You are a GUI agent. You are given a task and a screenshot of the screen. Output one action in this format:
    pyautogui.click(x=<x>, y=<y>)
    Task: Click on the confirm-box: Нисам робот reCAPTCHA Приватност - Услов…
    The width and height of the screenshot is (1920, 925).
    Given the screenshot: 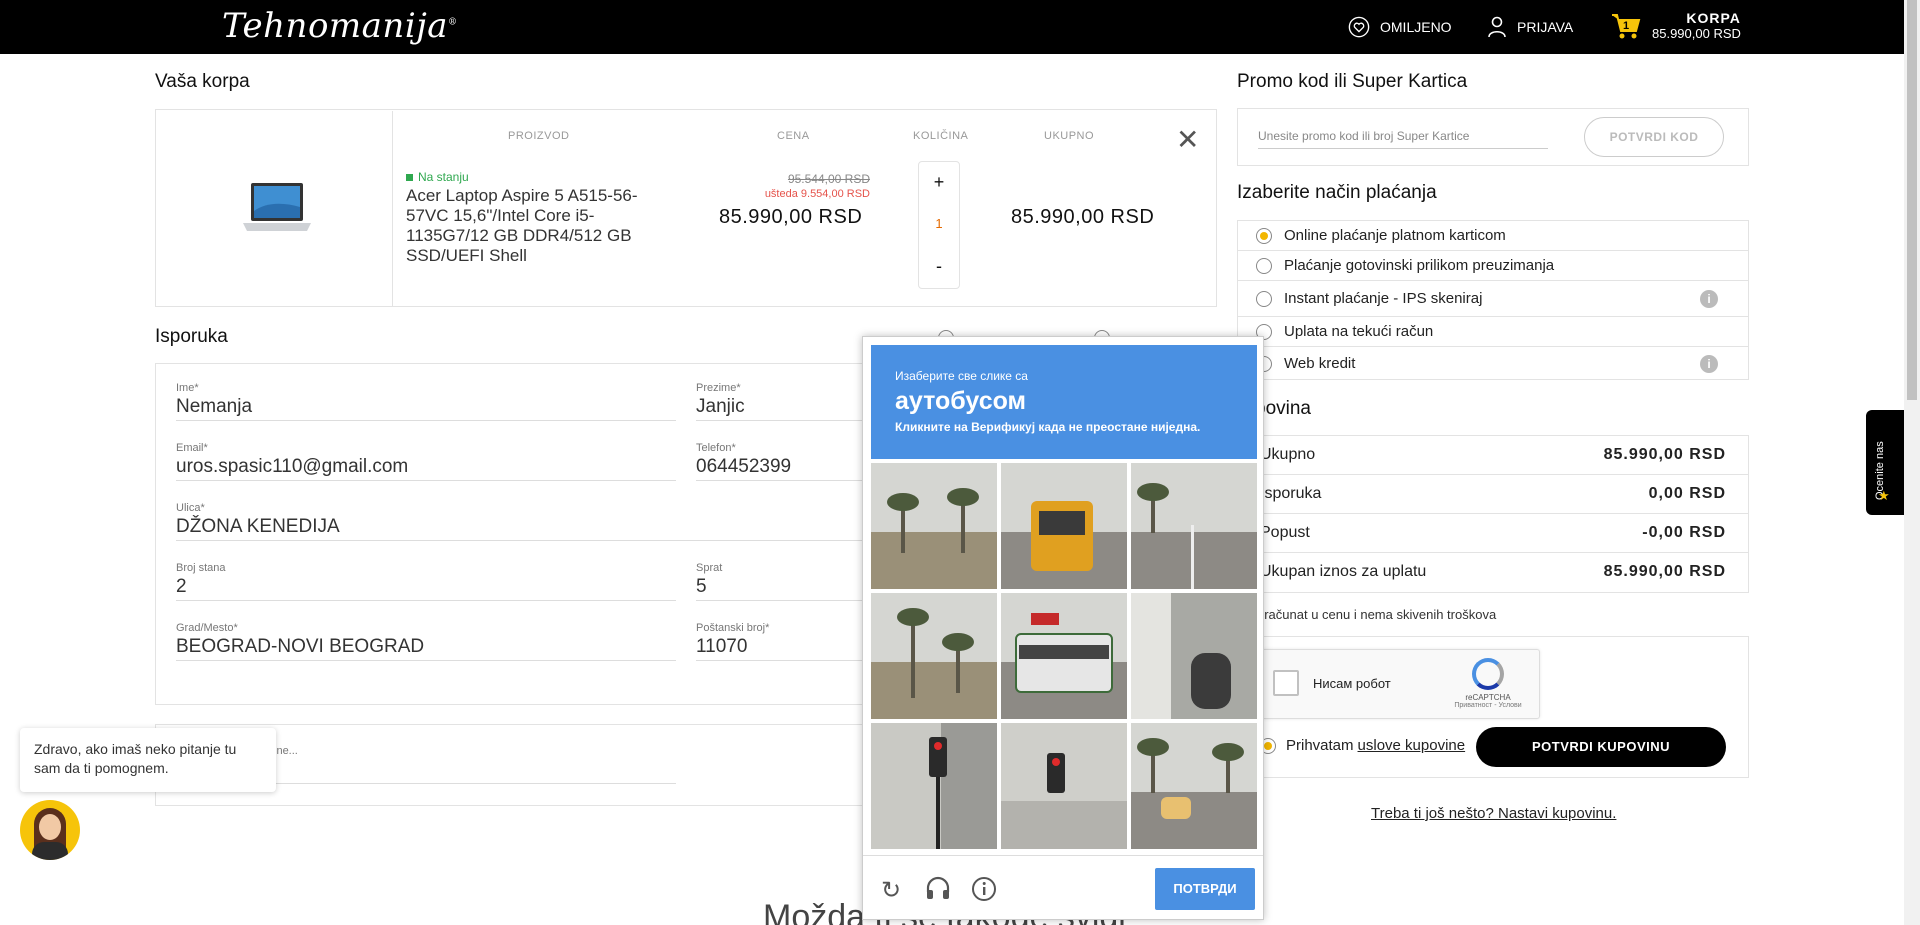 What is the action you would take?
    pyautogui.click(x=1493, y=707)
    